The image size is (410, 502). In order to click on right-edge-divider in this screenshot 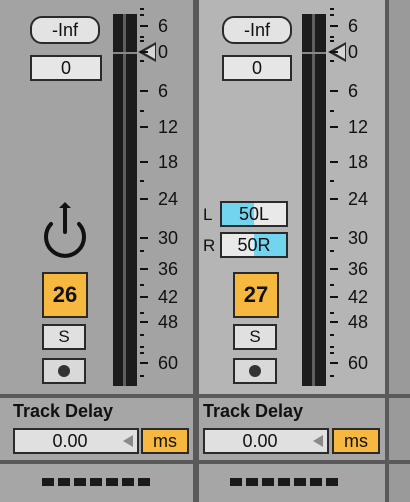, I will do `click(387, 251)`.